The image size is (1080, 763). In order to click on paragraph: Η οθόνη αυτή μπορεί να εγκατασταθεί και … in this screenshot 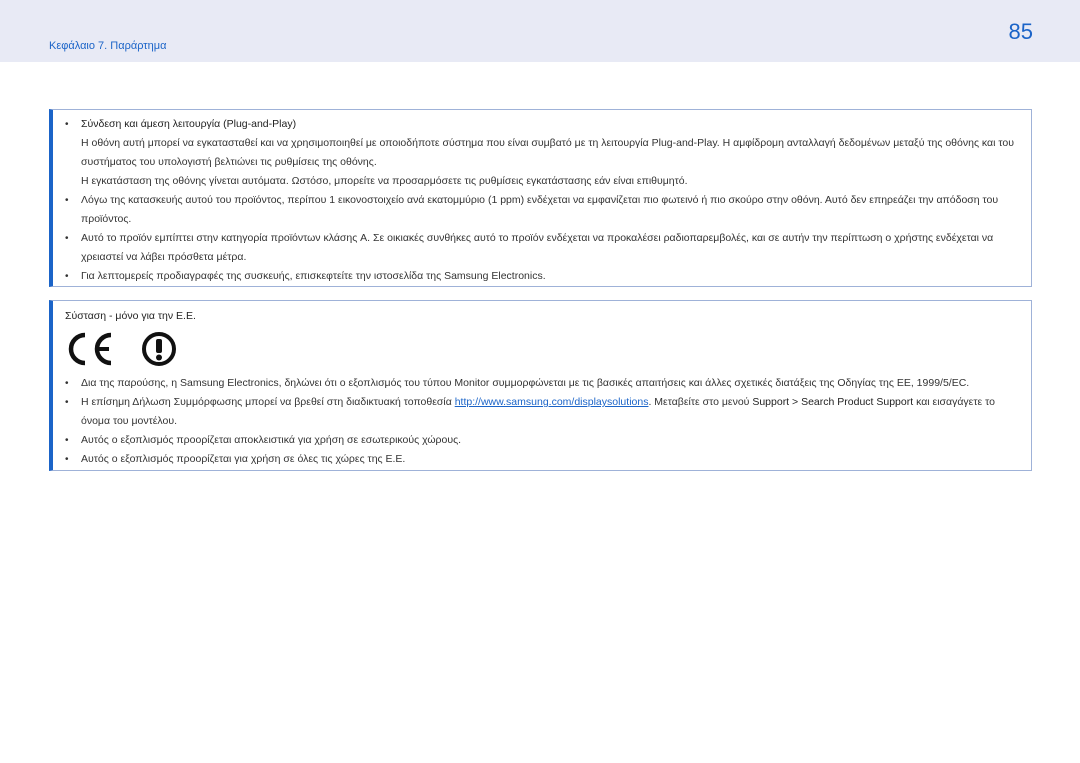, I will do `click(547, 152)`.